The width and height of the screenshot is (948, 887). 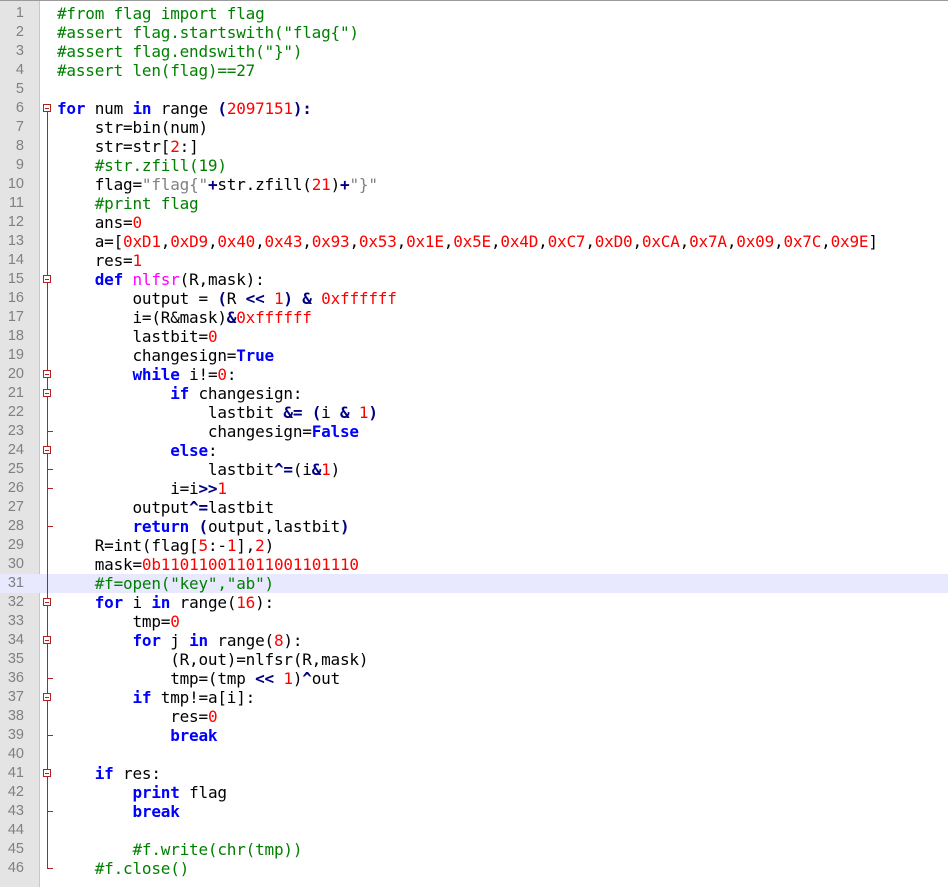 I want to click on code-line: 35 (R,out)=nlfsr(R,mask), so click(x=474, y=659).